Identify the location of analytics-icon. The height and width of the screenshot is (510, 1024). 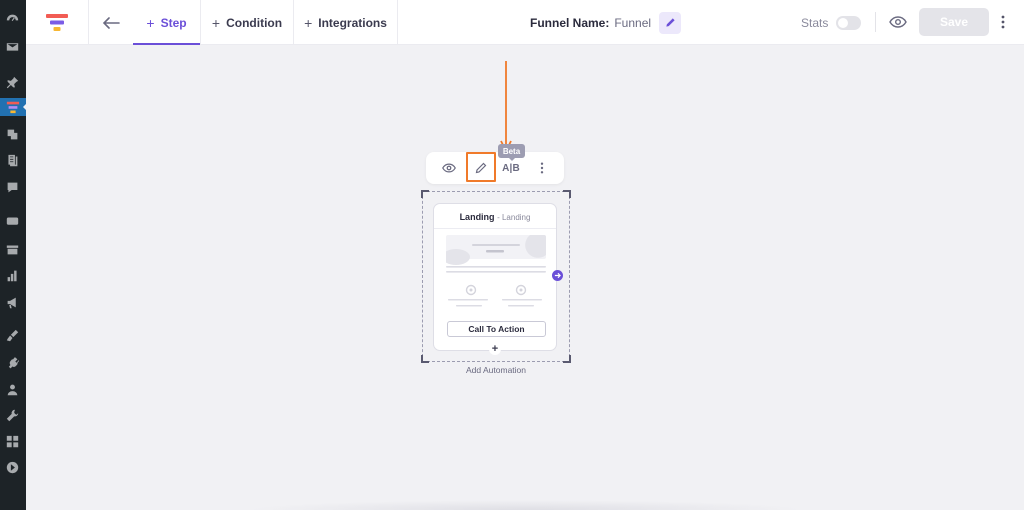
(12, 275).